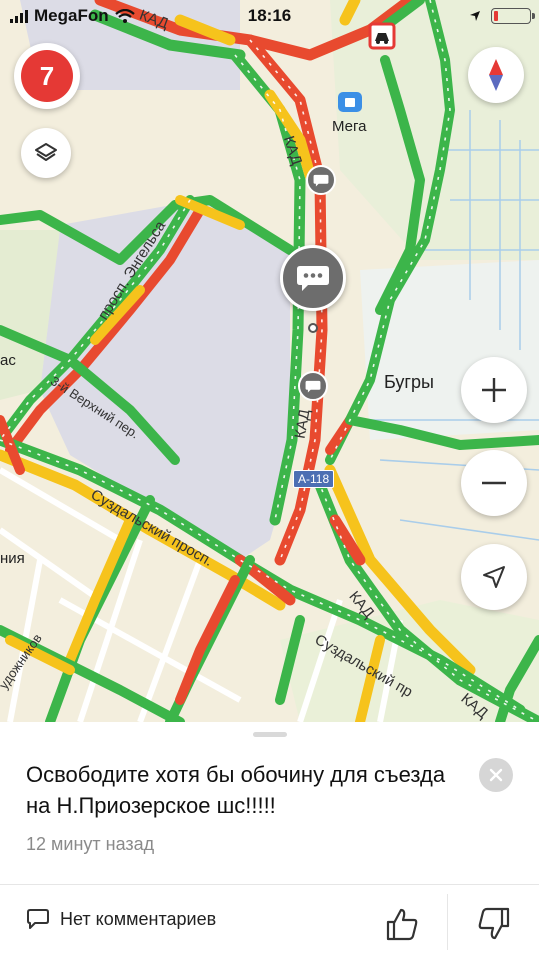 The image size is (539, 960). I want to click on dislike-button, so click(494, 924).